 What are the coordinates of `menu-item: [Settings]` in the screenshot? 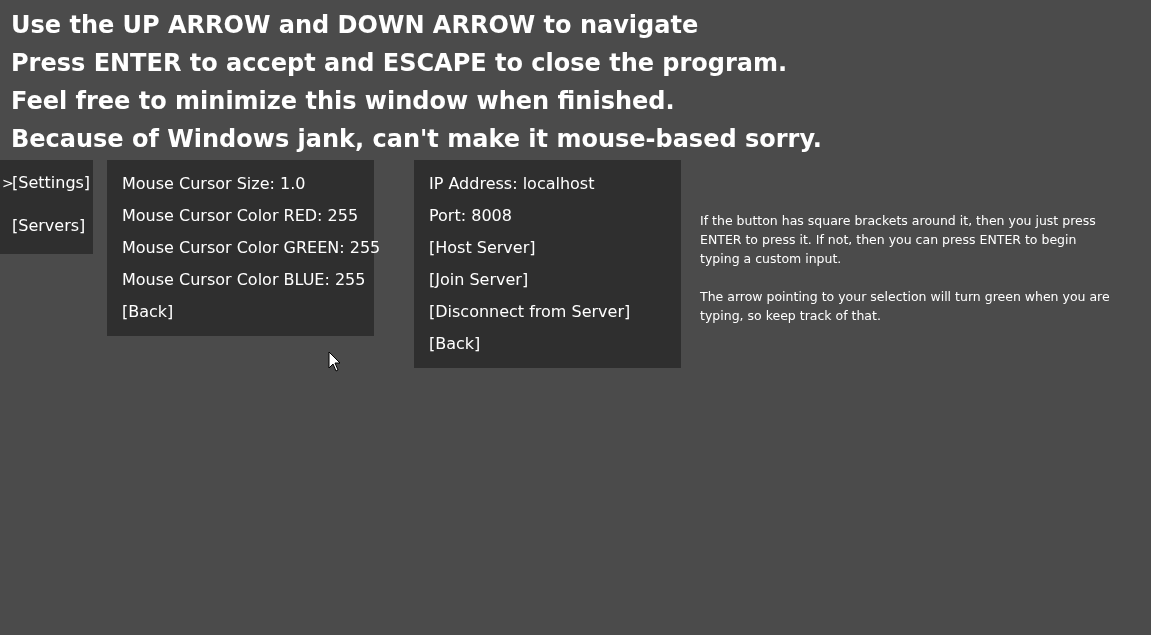 It's located at (51, 183).